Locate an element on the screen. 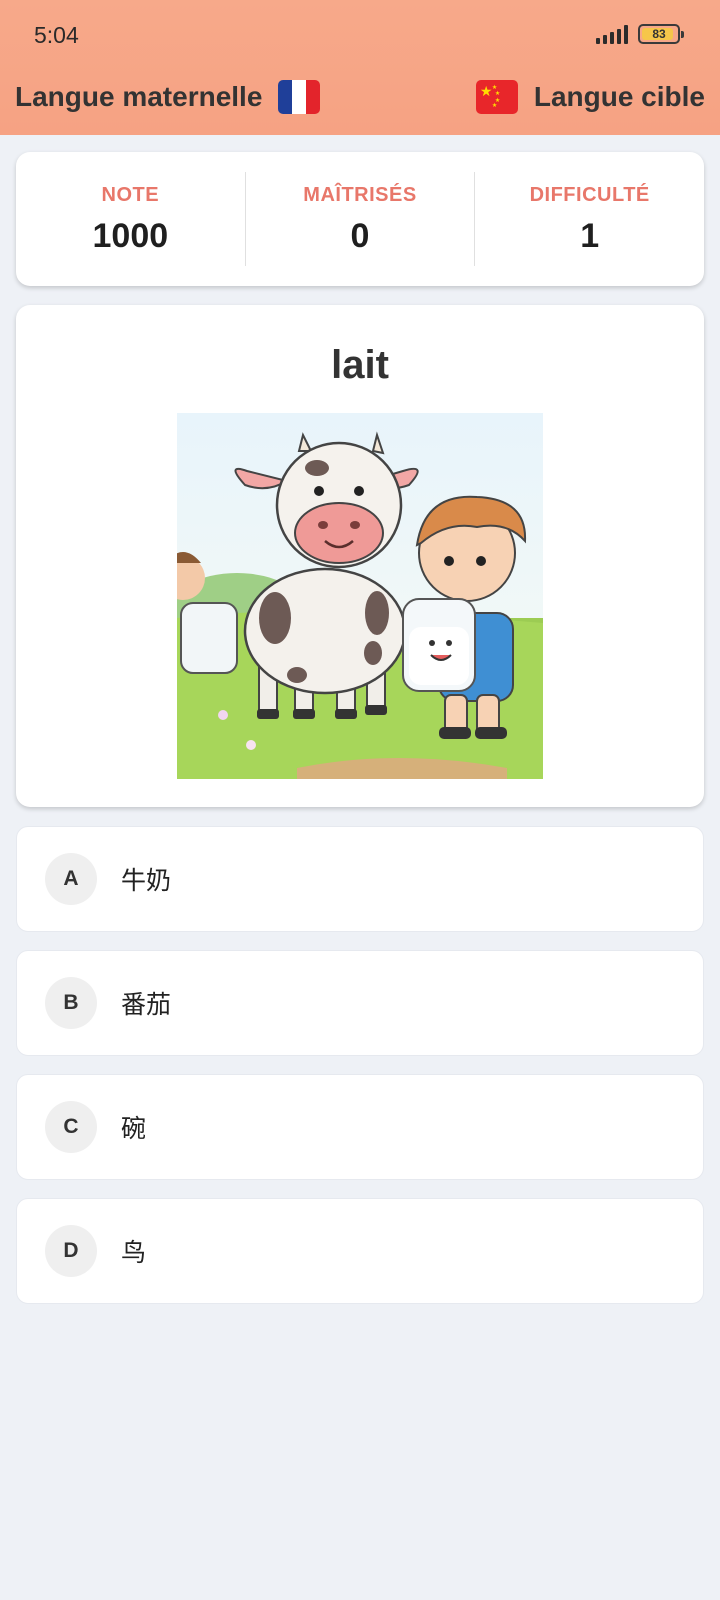  stat-note-value: 1000 is located at coordinates (130, 236).